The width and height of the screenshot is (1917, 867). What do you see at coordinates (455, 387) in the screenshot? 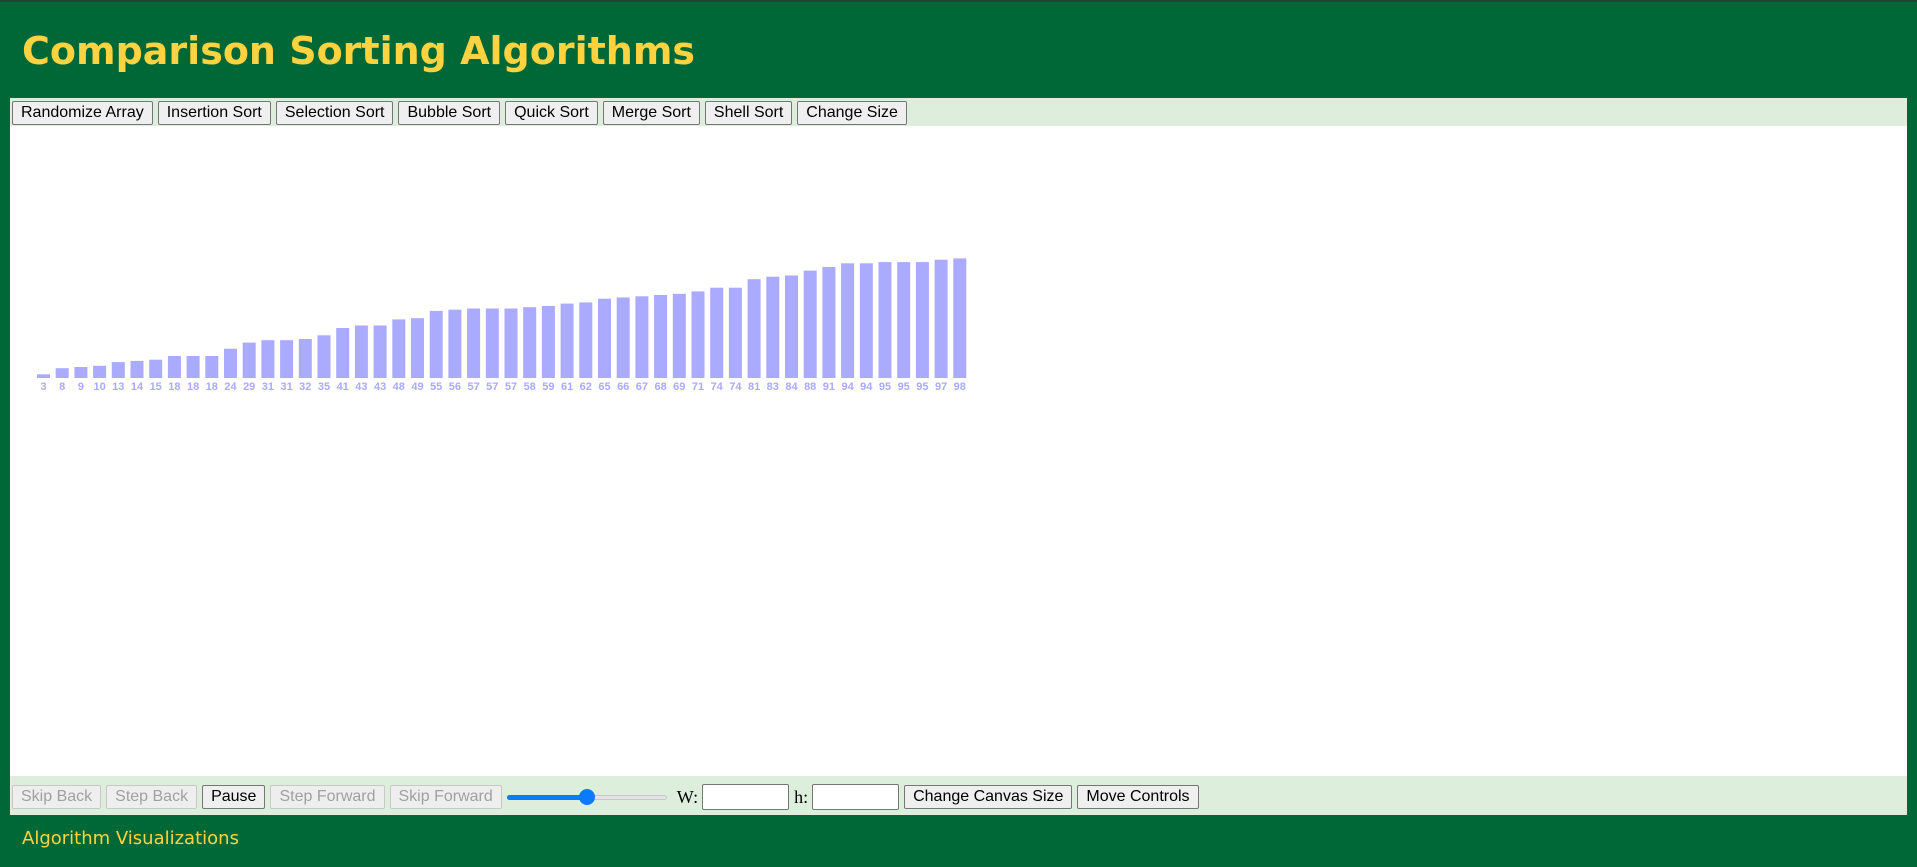
I see `array-value-label: 56` at bounding box center [455, 387].